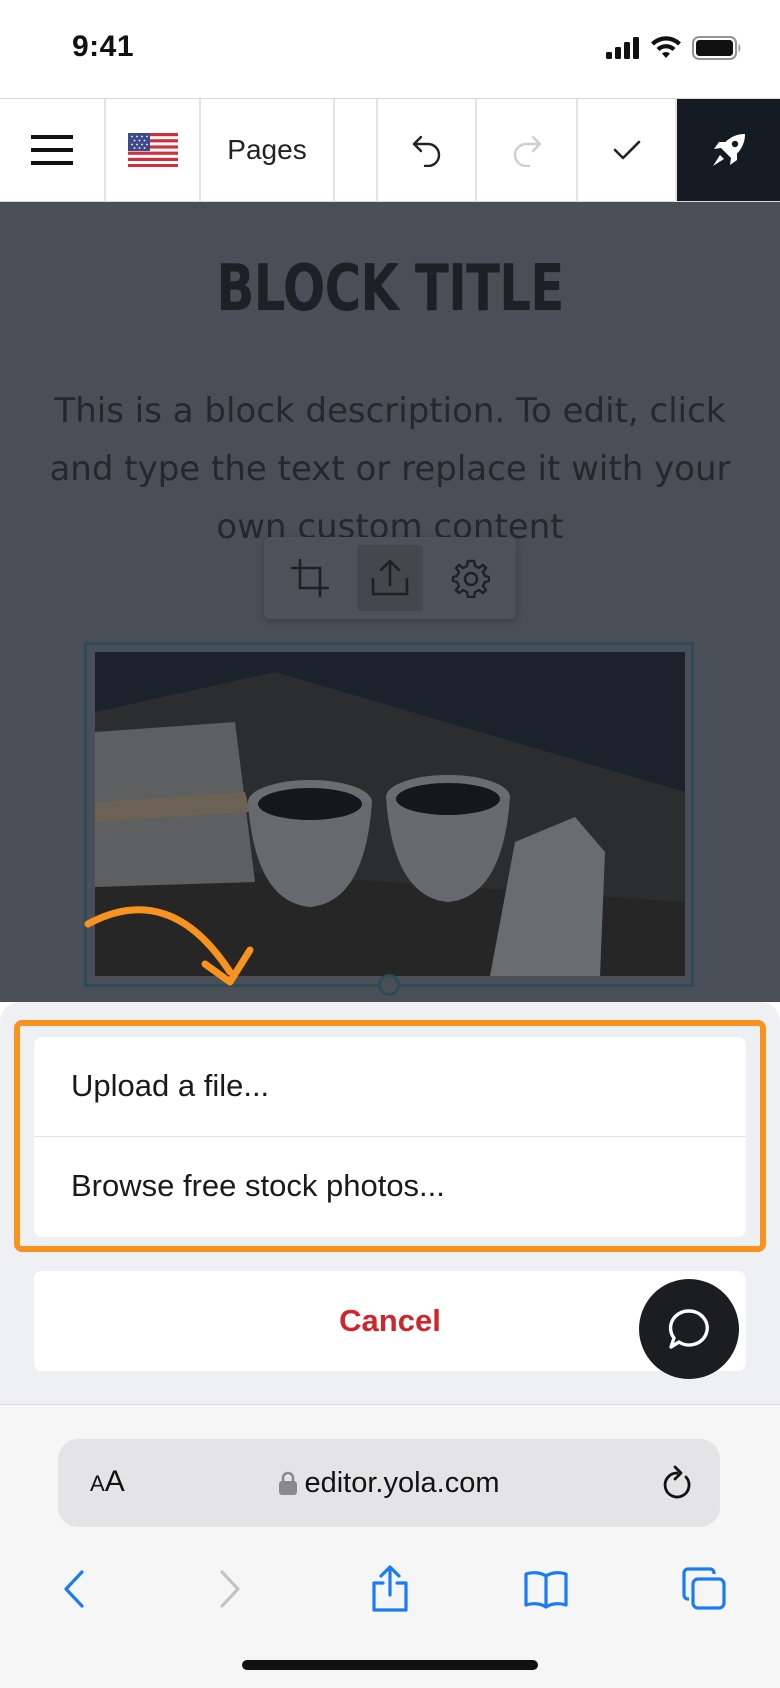 Image resolution: width=780 pixels, height=1688 pixels. I want to click on share-button, so click(390, 1589).